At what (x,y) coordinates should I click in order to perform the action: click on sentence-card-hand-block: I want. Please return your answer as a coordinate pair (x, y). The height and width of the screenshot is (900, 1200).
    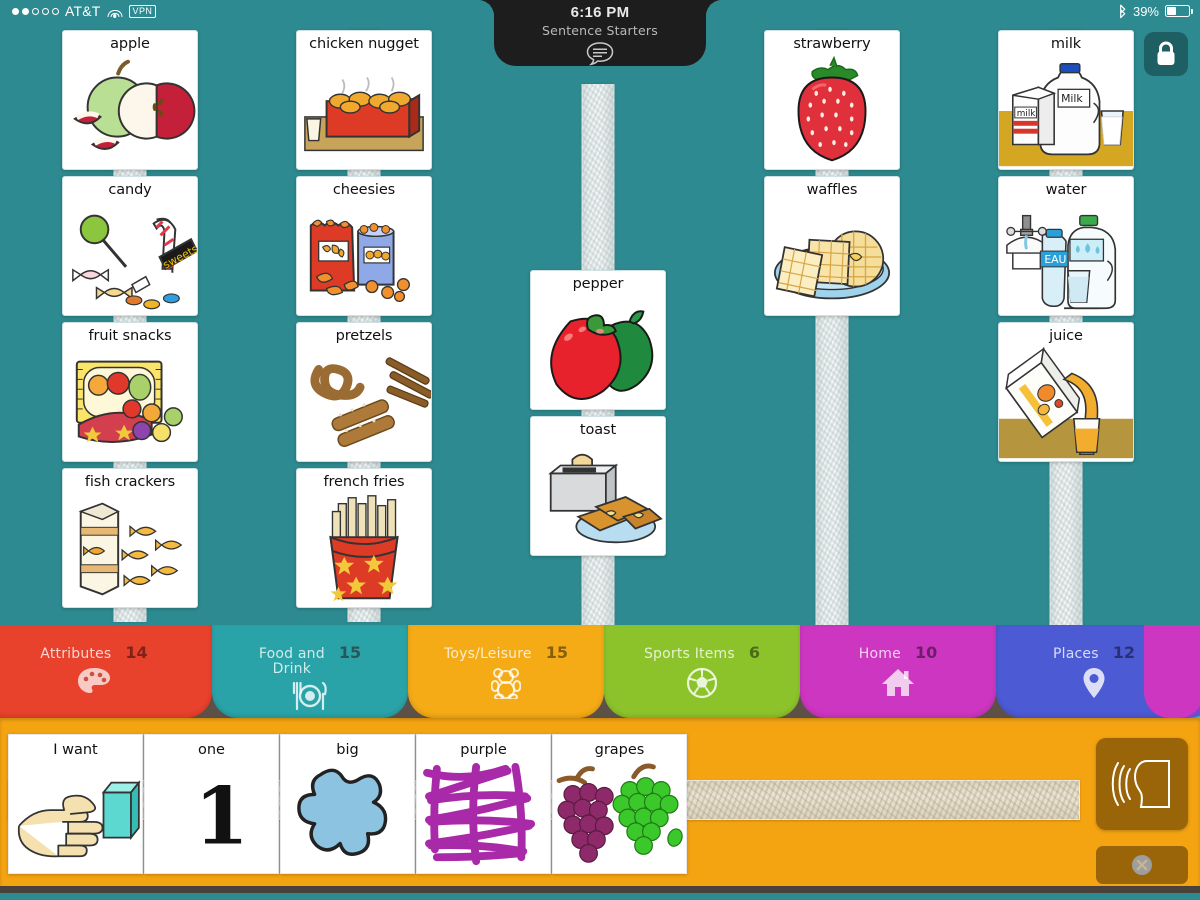
    Looking at the image, I should click on (75, 804).